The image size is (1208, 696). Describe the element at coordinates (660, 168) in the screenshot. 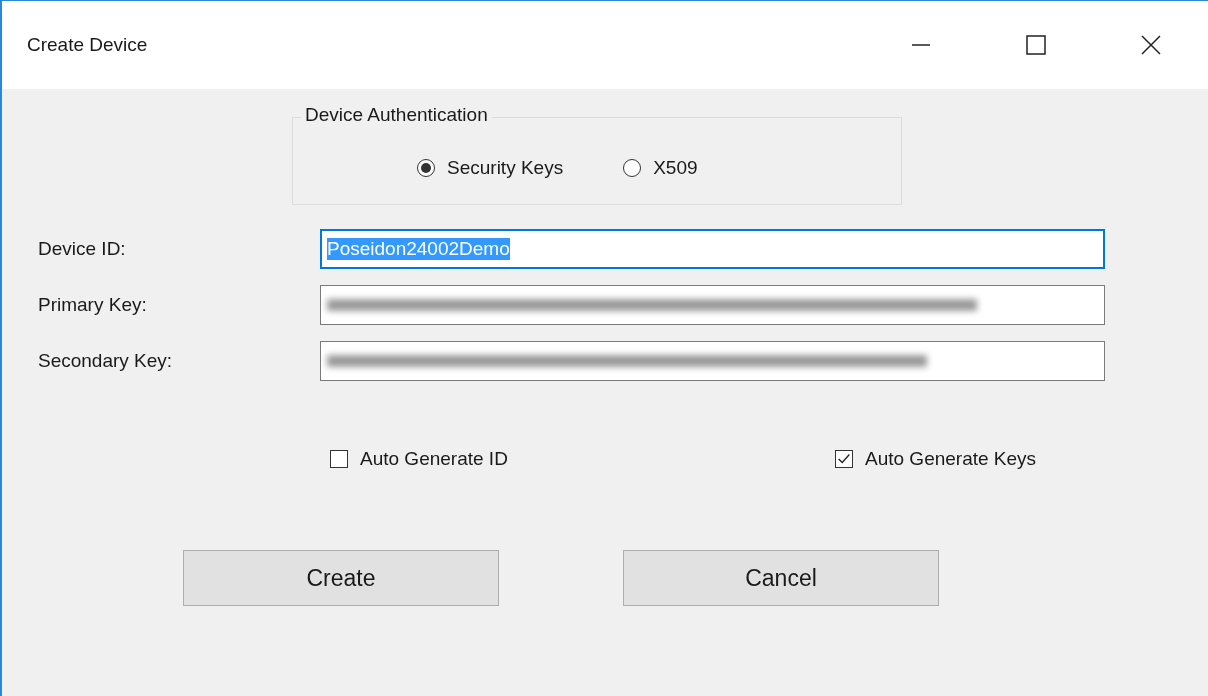

I see `radio-option: X509` at that location.